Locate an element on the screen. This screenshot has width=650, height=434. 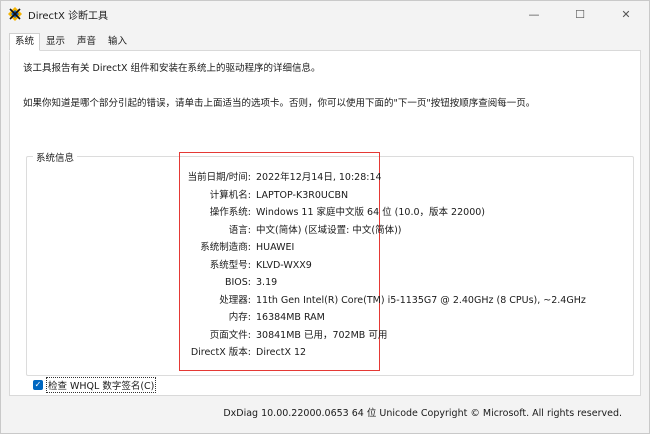
info-row-manufacturer: 系统制造商: HUAWEI is located at coordinates (360, 248).